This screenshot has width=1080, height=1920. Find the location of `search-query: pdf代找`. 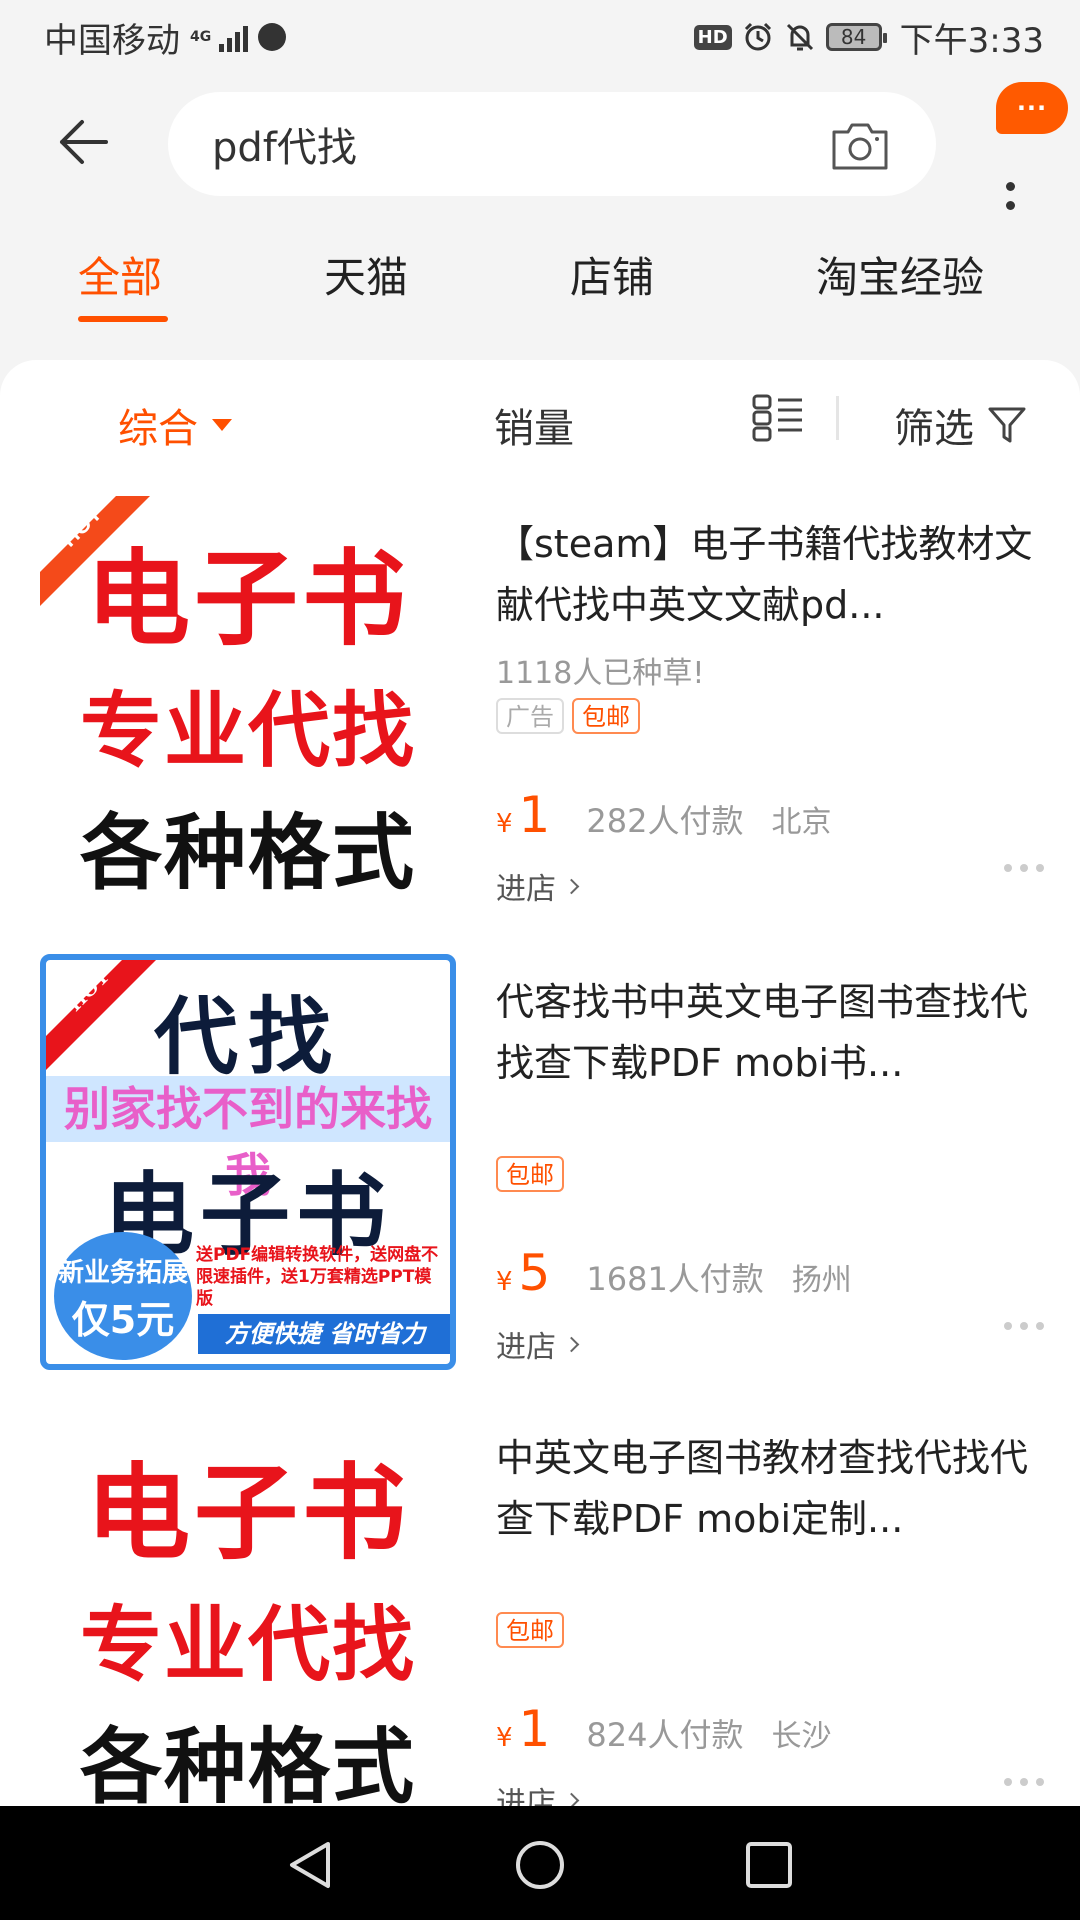

search-query: pdf代找 is located at coordinates (284, 148).